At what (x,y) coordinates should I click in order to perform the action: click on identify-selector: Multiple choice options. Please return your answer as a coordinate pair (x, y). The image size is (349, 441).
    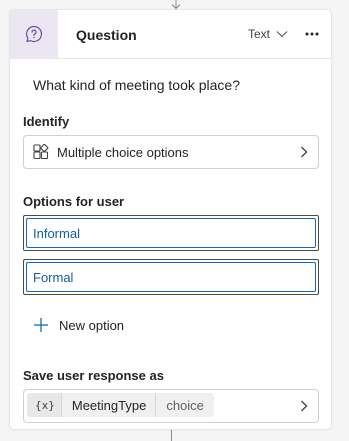
    Looking at the image, I should click on (171, 152).